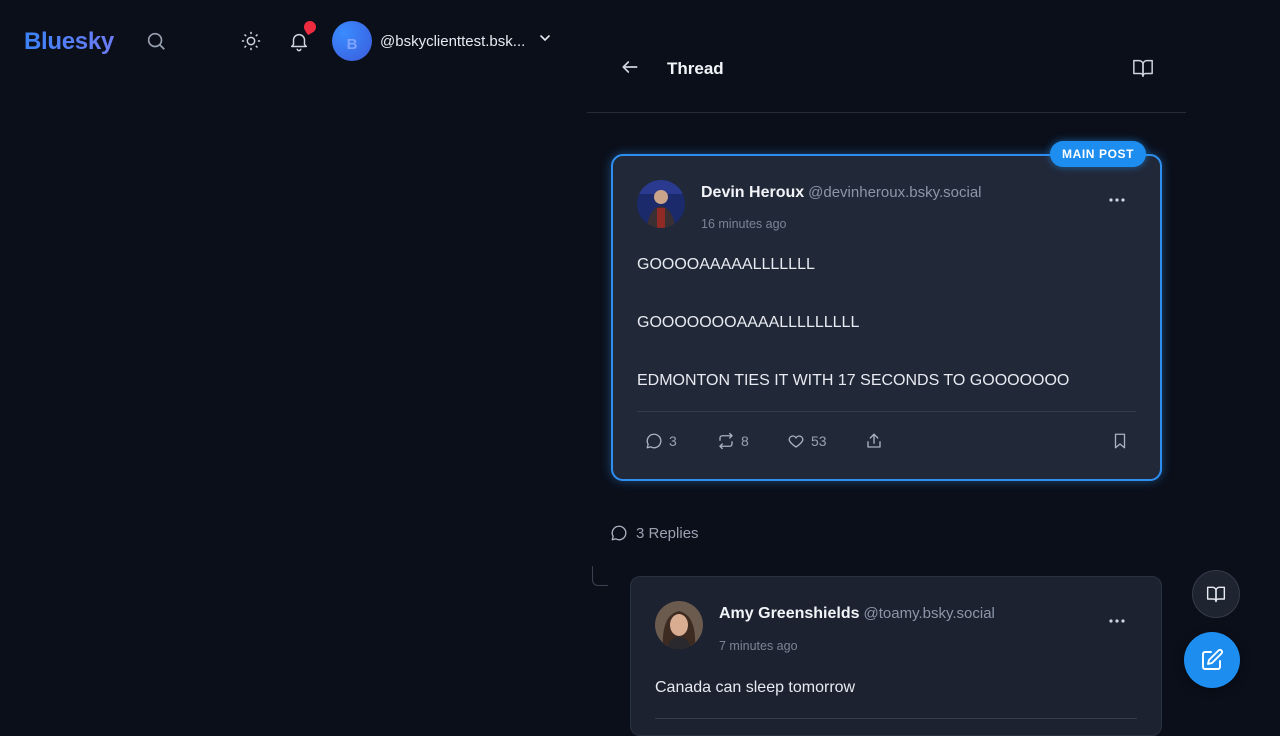  Describe the element at coordinates (1098, 154) in the screenshot. I see `main-post-badge: MAIN POST` at that location.